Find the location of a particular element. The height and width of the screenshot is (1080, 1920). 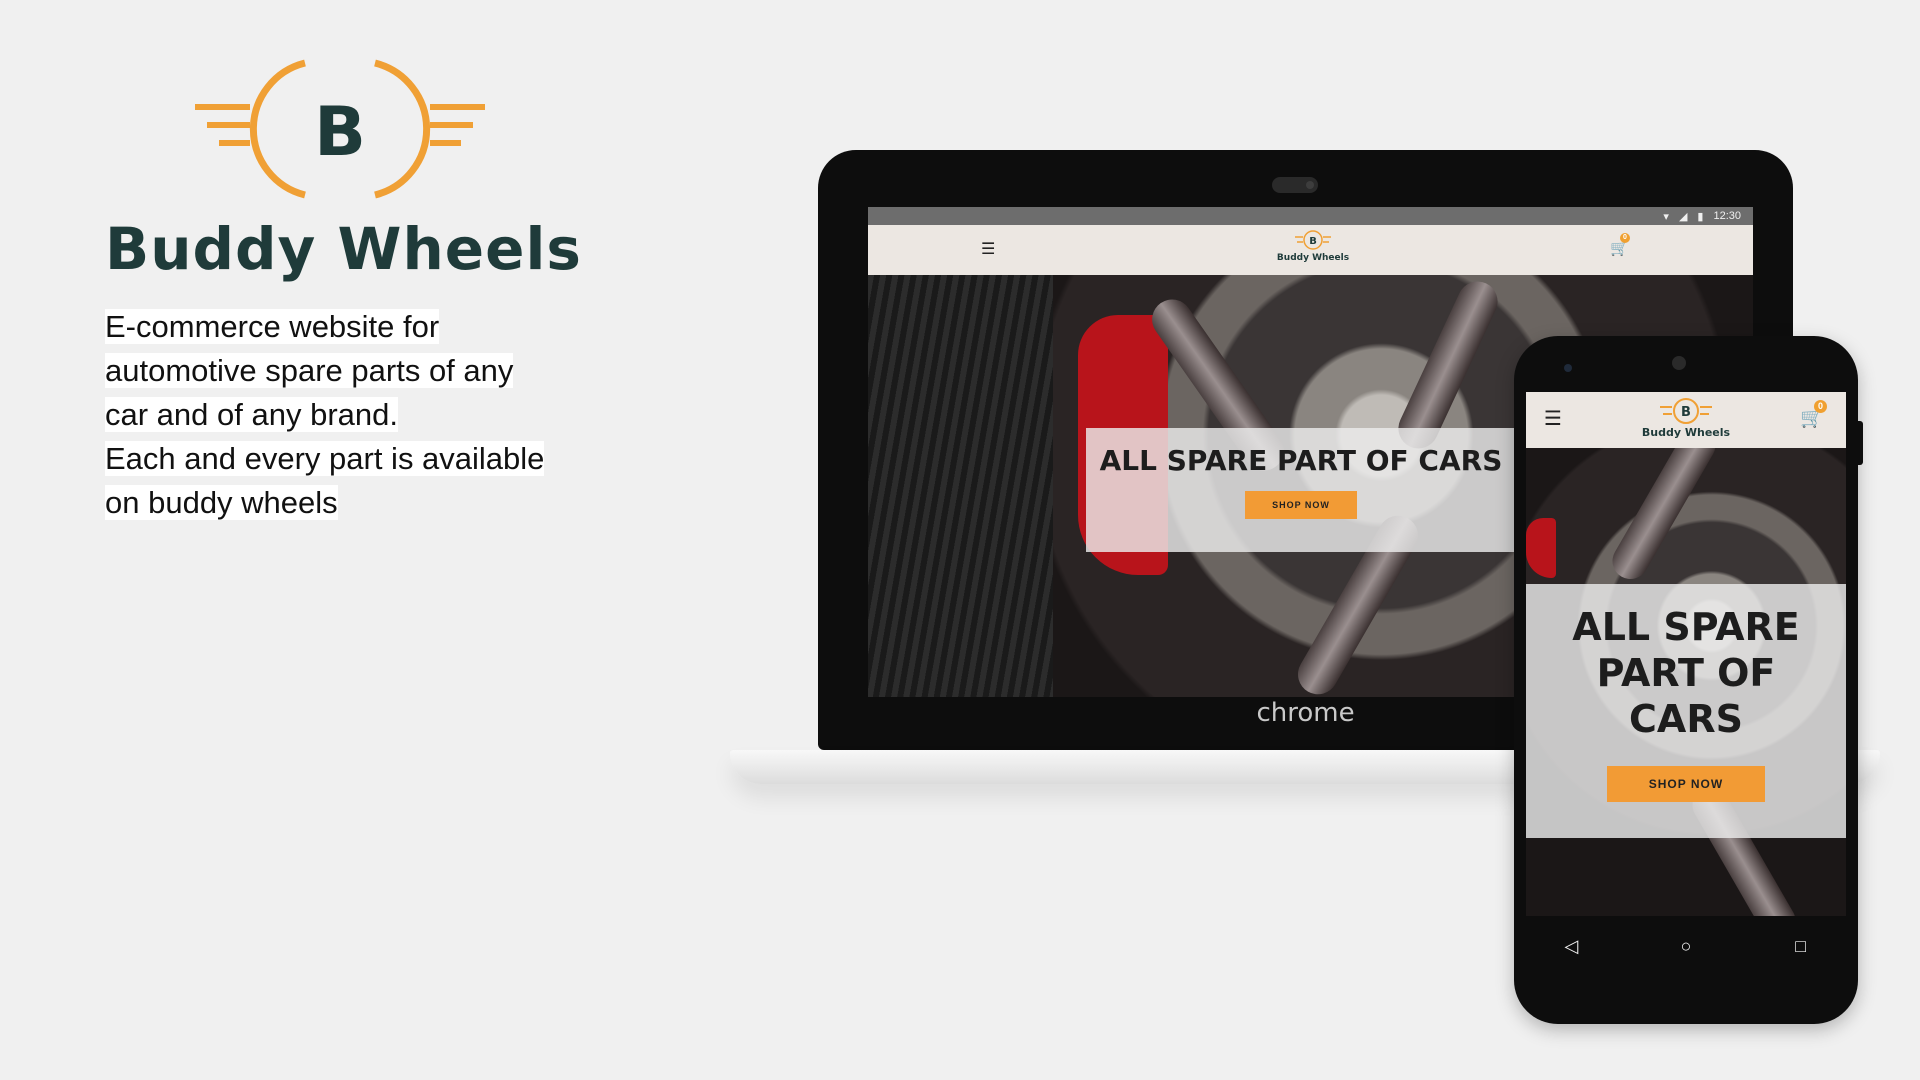

brand-logo: B Buddy Wheels is located at coordinates (345, 180).